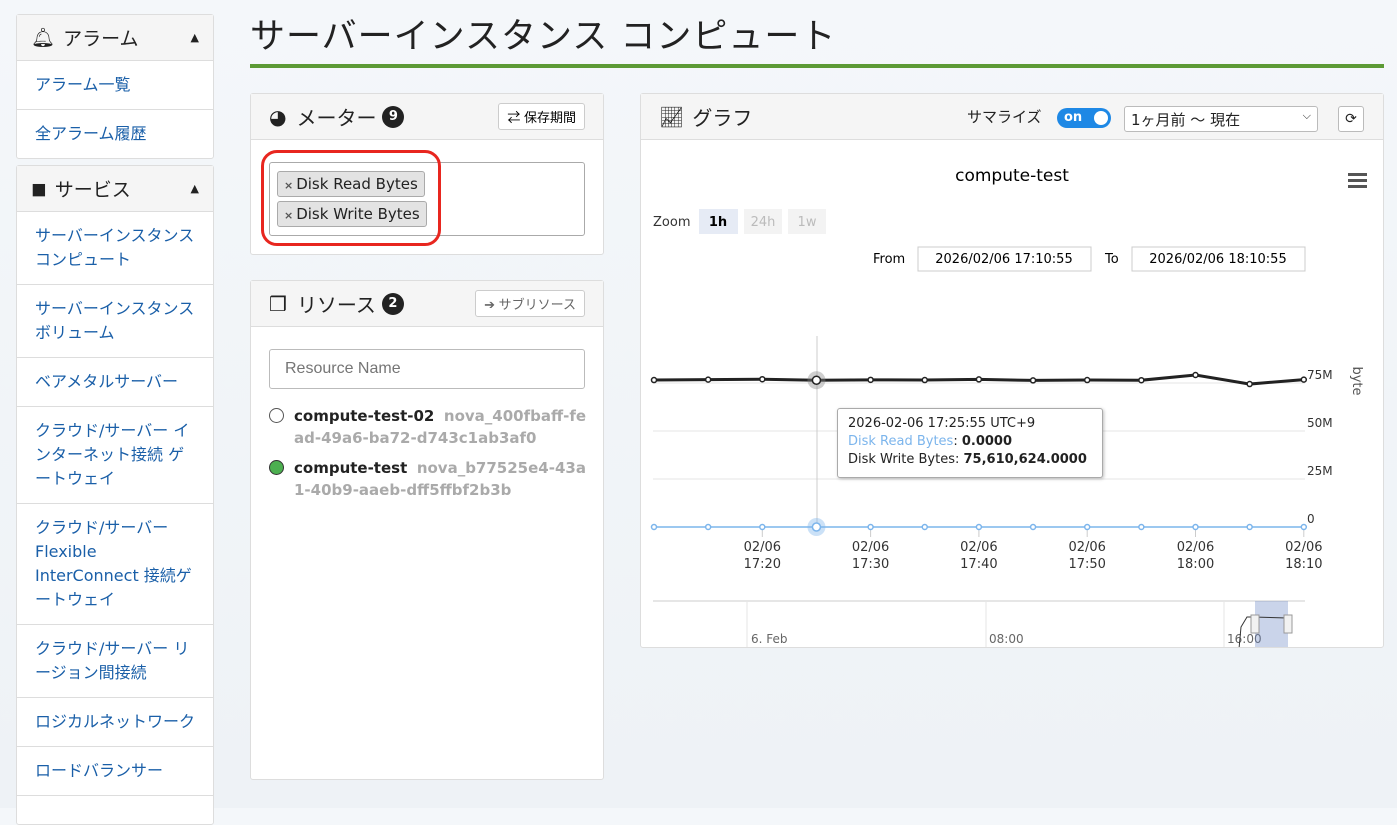  What do you see at coordinates (889, 259) in the screenshot?
I see `from-label: From` at bounding box center [889, 259].